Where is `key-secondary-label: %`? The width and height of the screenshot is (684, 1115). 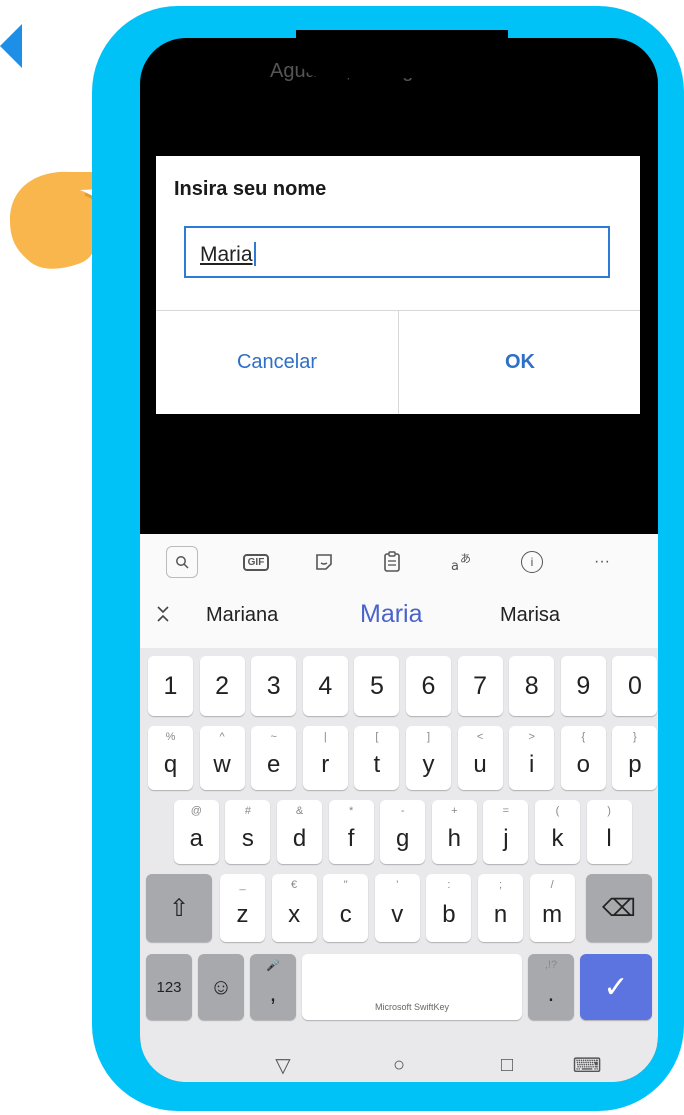
key-secondary-label: % is located at coordinates (170, 737).